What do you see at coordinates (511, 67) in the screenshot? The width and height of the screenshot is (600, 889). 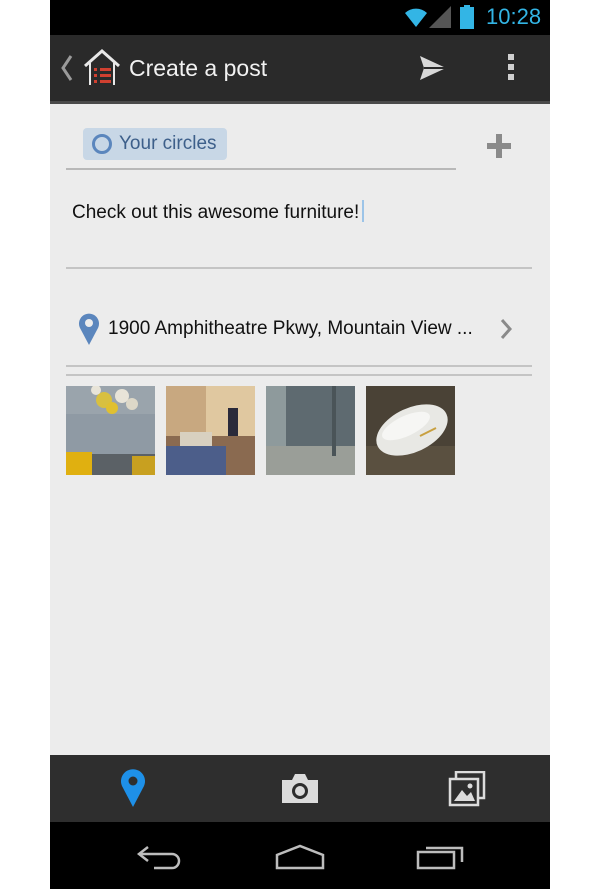 I see `overflow-menu-icon` at bounding box center [511, 67].